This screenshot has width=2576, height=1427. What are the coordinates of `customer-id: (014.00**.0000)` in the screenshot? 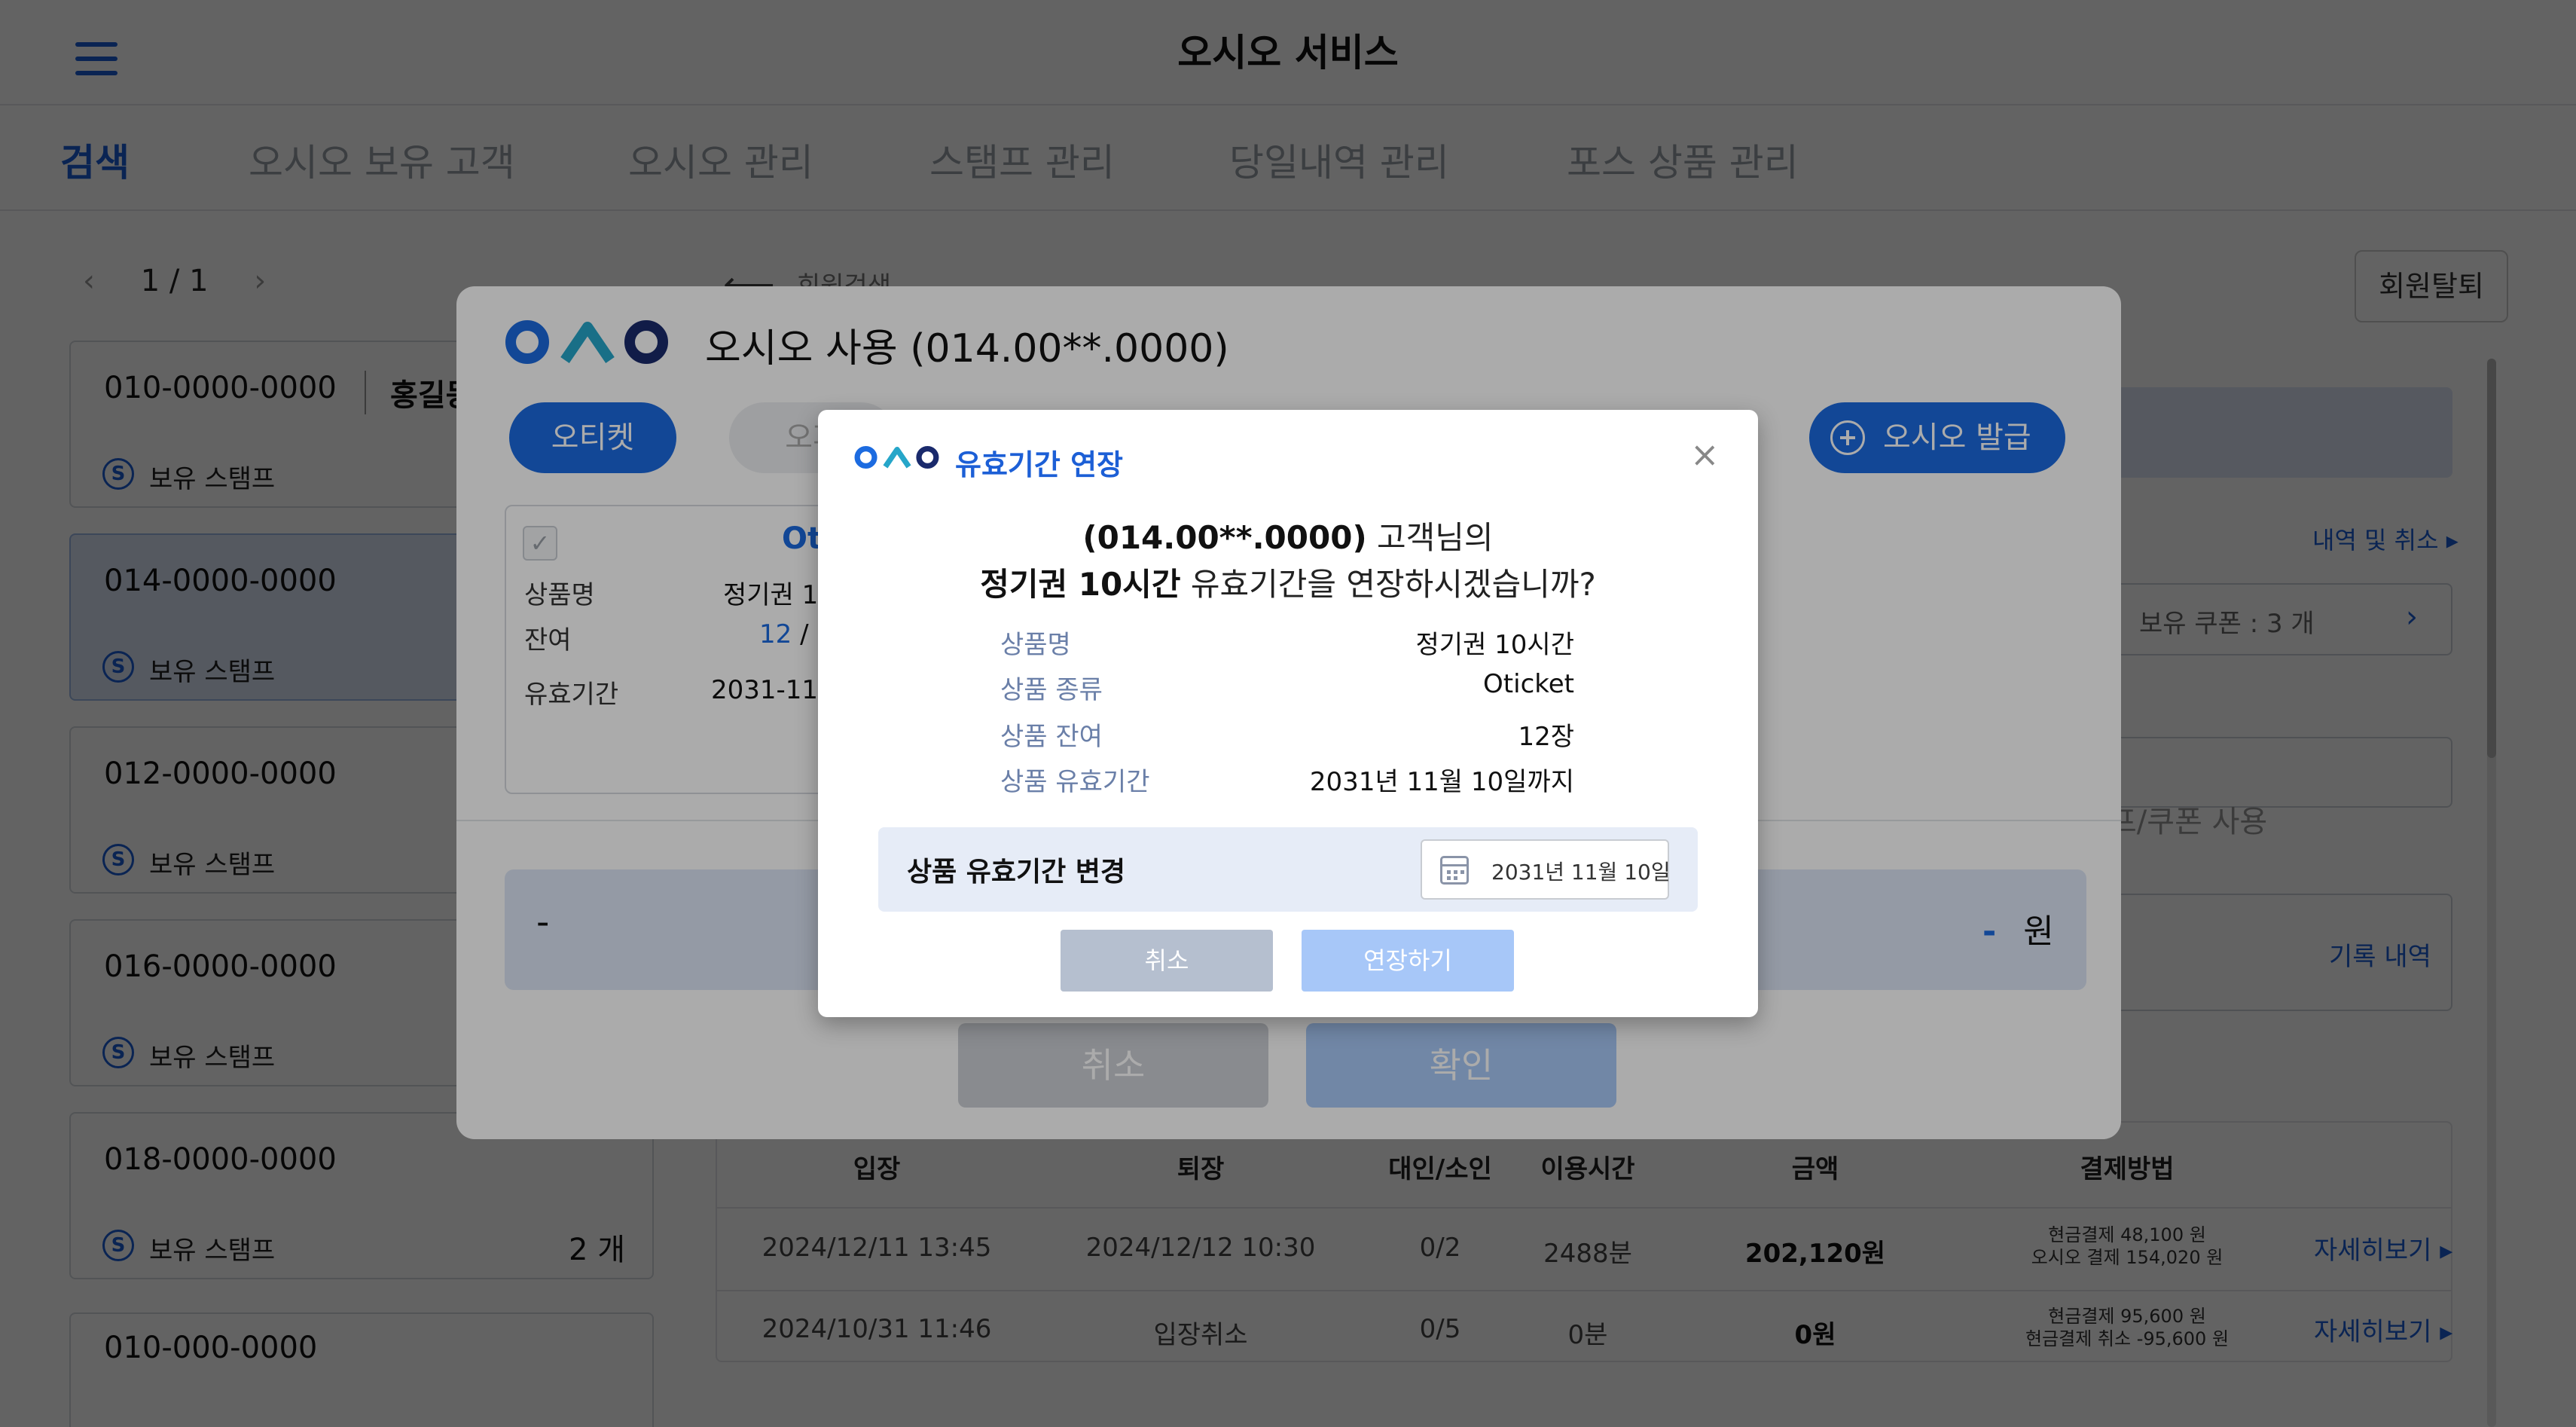 It's located at (1225, 537).